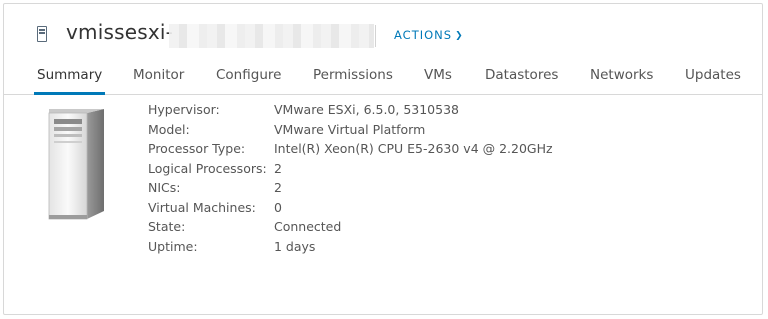 Image resolution: width=768 pixels, height=319 pixels. What do you see at coordinates (69, 81) in the screenshot?
I see `tab-summary: Summary` at bounding box center [69, 81].